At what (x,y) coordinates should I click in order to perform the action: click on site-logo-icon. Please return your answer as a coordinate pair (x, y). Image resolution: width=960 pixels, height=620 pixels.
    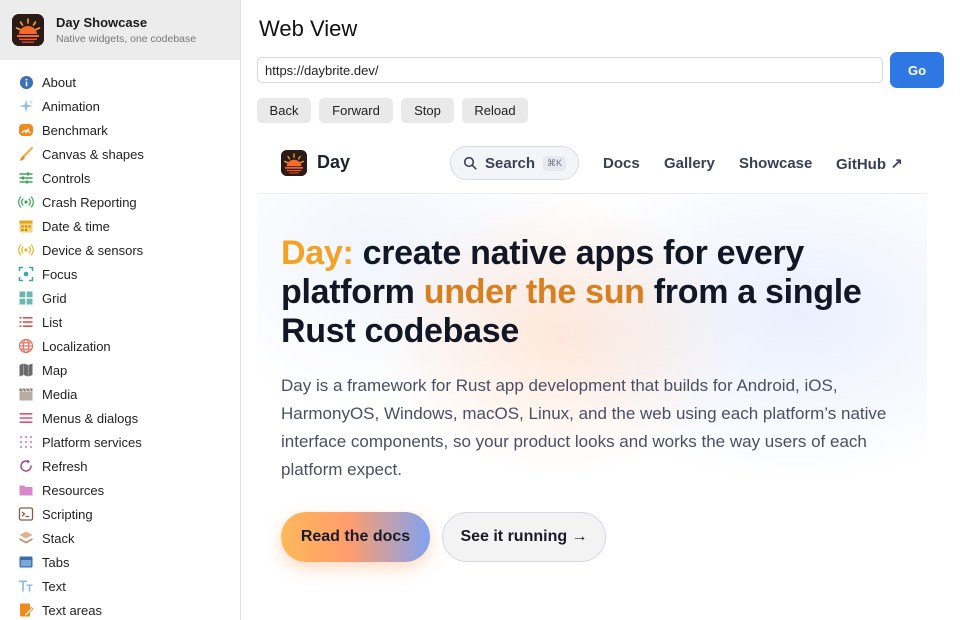
    Looking at the image, I should click on (294, 163).